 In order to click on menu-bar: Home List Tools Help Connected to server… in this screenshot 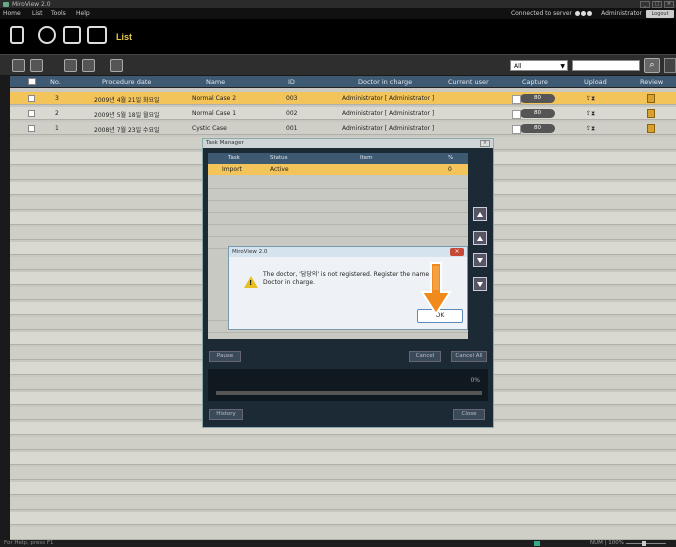, I will do `click(338, 14)`.